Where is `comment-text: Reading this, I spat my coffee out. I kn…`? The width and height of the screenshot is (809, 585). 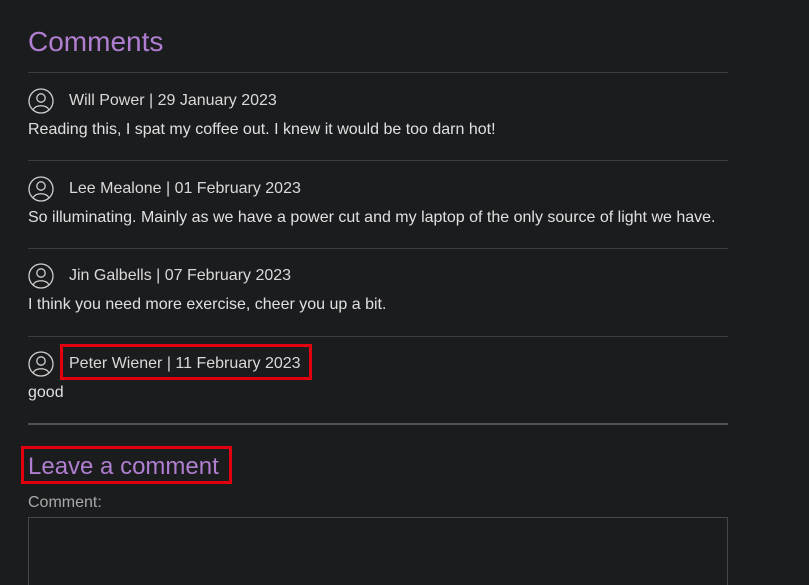 comment-text: Reading this, I spat my coffee out. I kn… is located at coordinates (262, 129).